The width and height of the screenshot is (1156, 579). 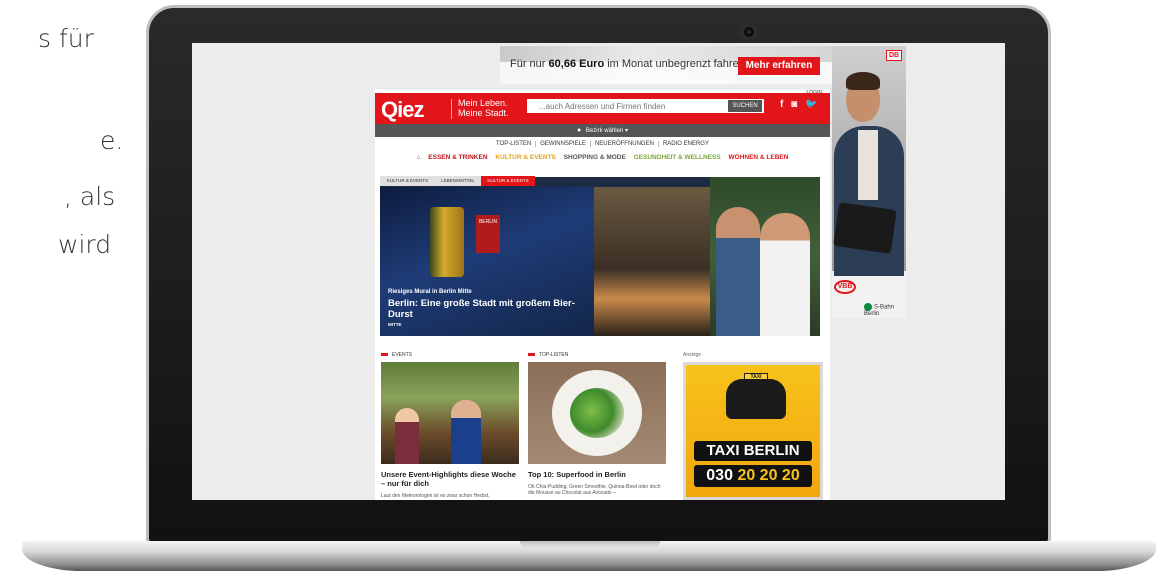 What do you see at coordinates (863, 81) in the screenshot?
I see `person-hair` at bounding box center [863, 81].